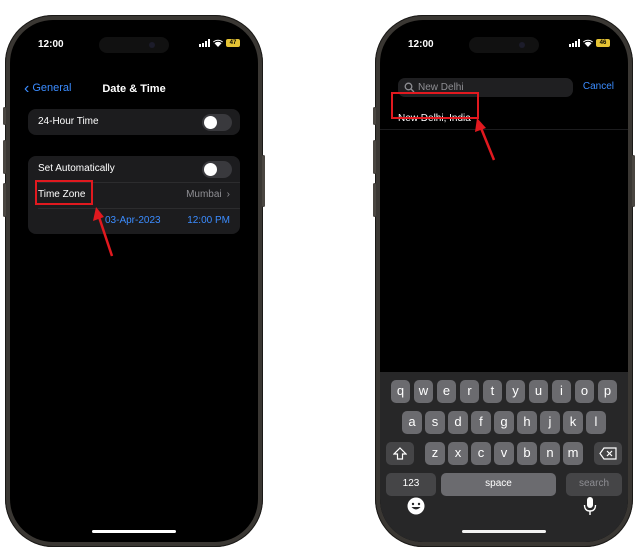  Describe the element at coordinates (233, 43) in the screenshot. I see `battery-icon: 47` at that location.